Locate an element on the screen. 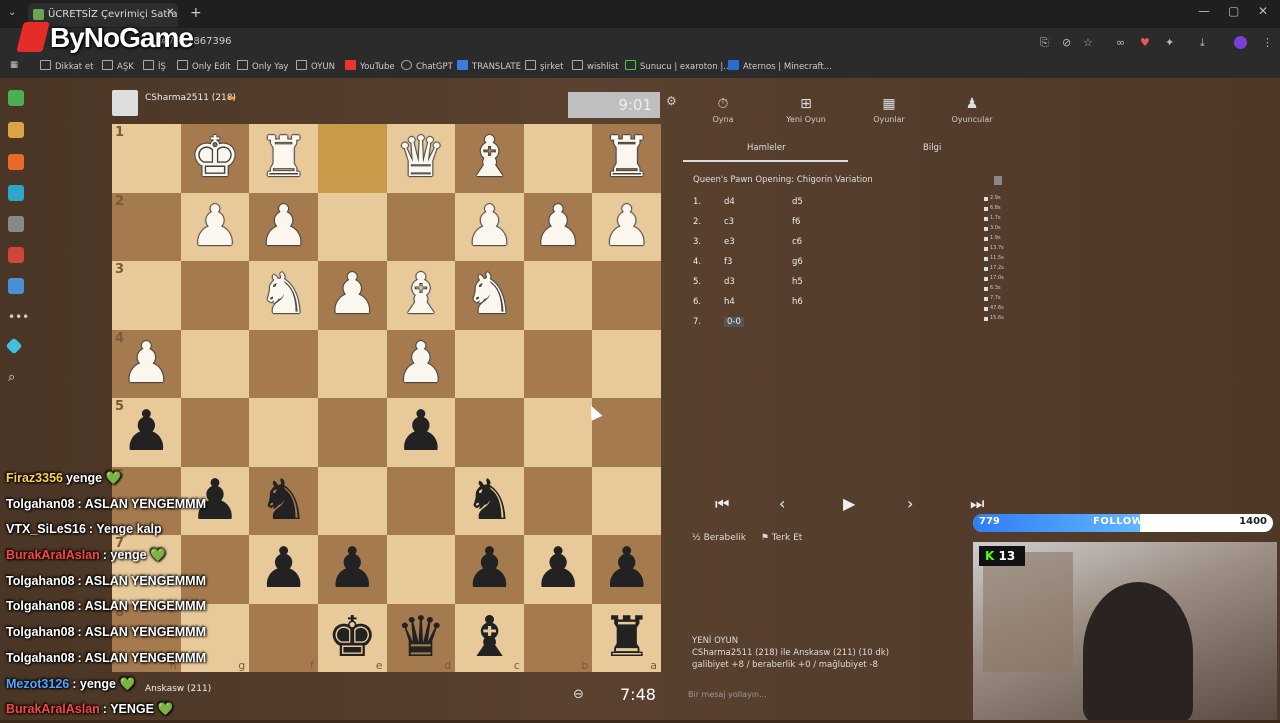  play-icon is located at coordinates (16, 98).